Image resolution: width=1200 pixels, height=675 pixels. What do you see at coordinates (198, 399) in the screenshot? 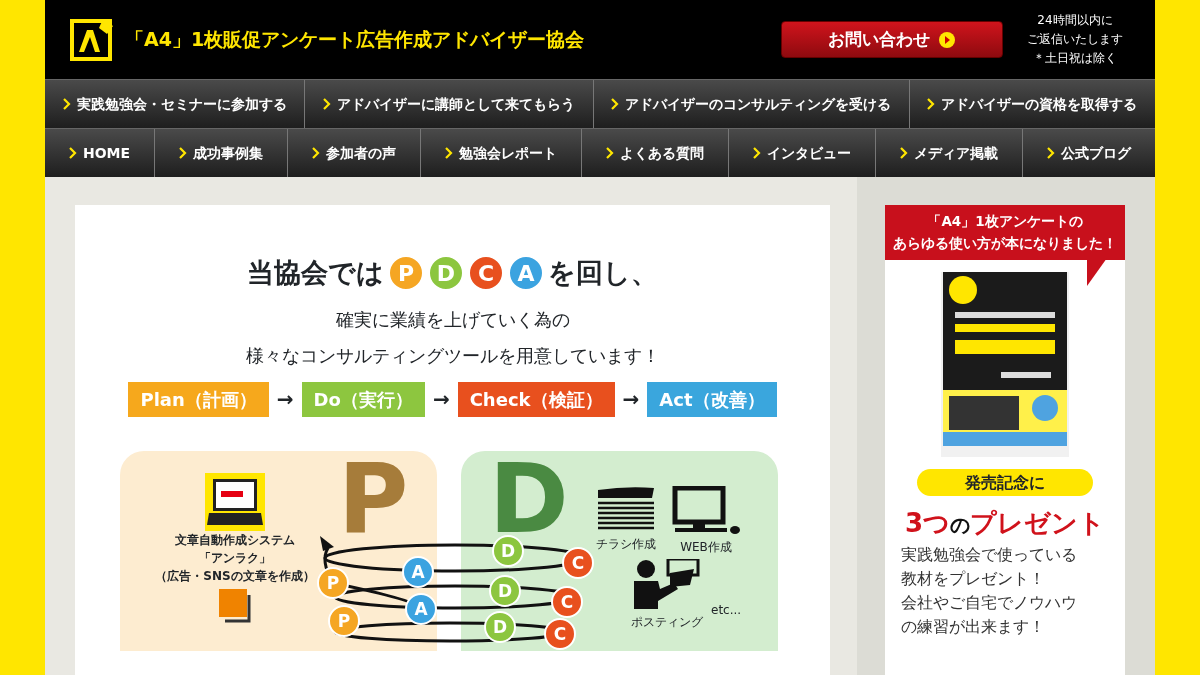
I see `step-label: Plan（計画）` at bounding box center [198, 399].